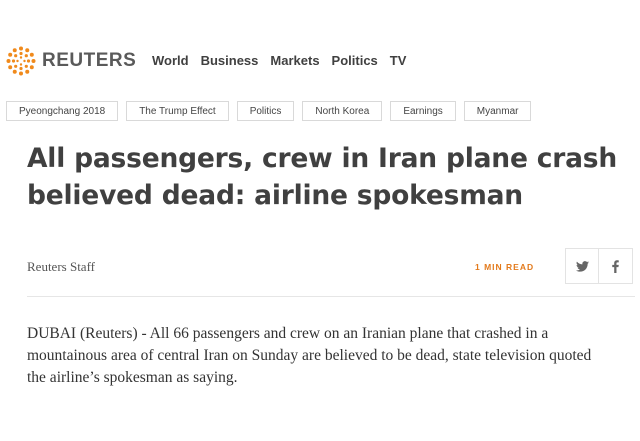 The height and width of the screenshot is (441, 640). I want to click on topic-the-trump-effect: The Trump Effect, so click(177, 111).